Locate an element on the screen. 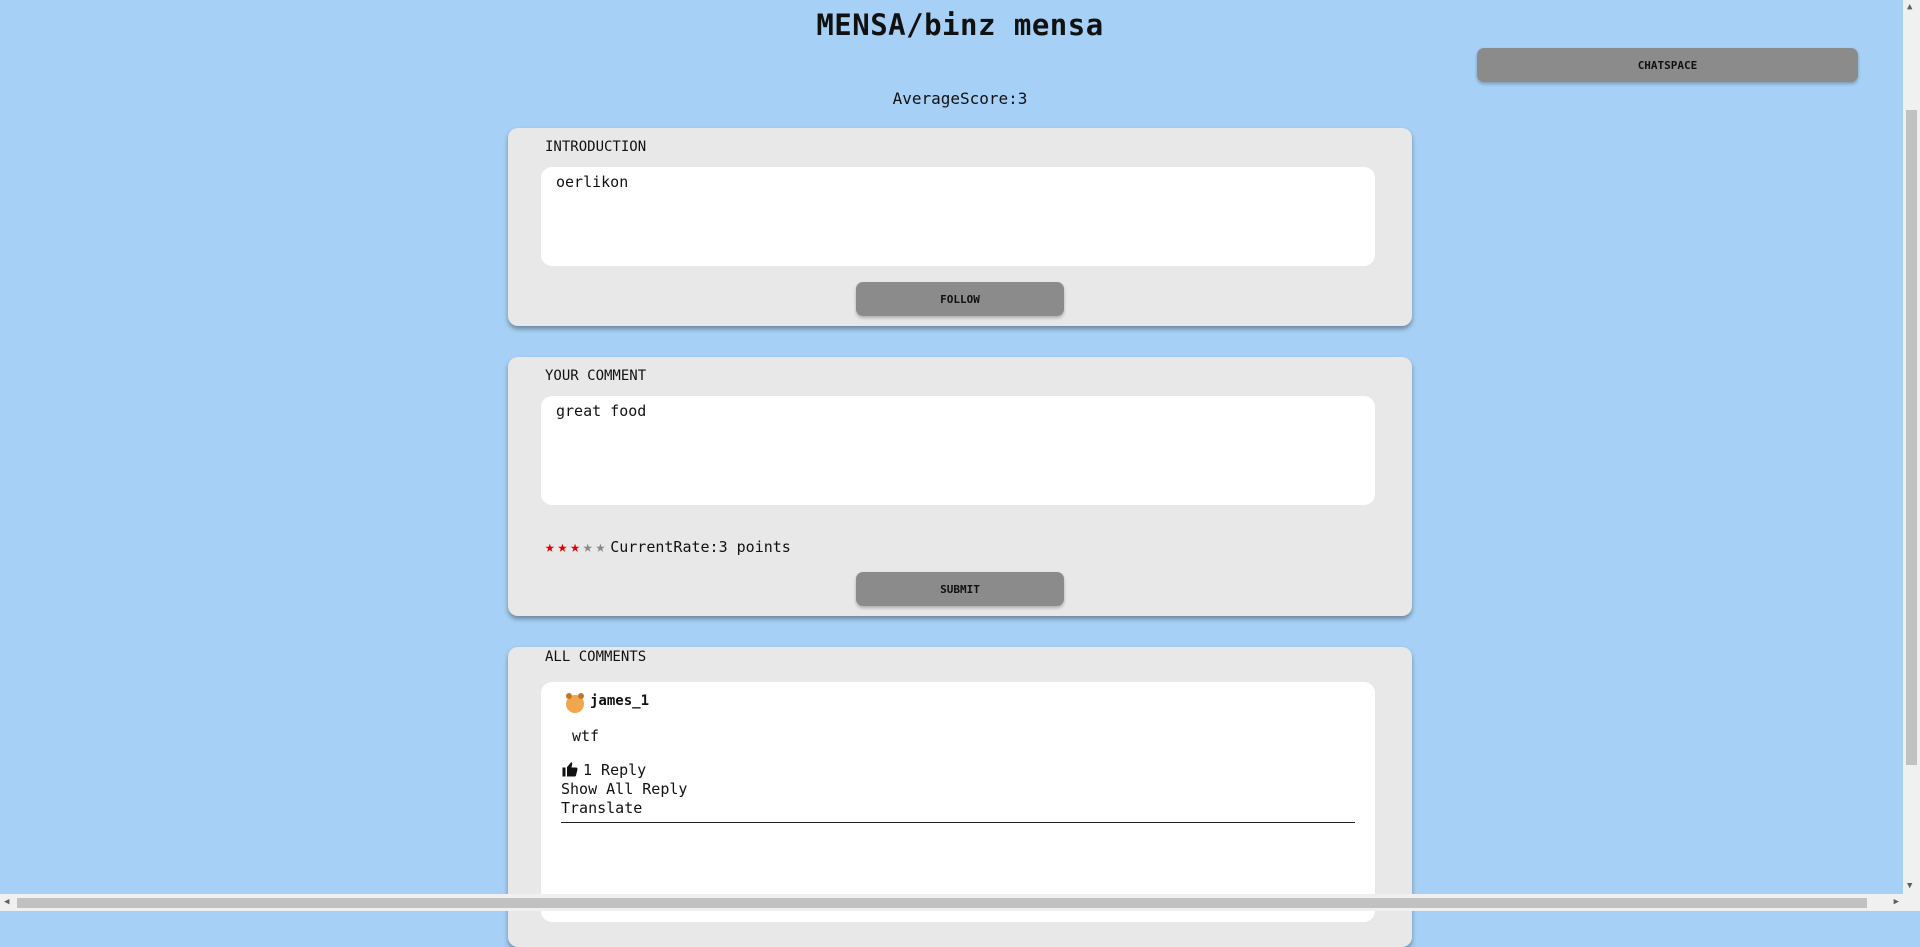 The image size is (1920, 947). introduction-card: INTRODUCTION oerlikon FOLLOW is located at coordinates (960, 227).